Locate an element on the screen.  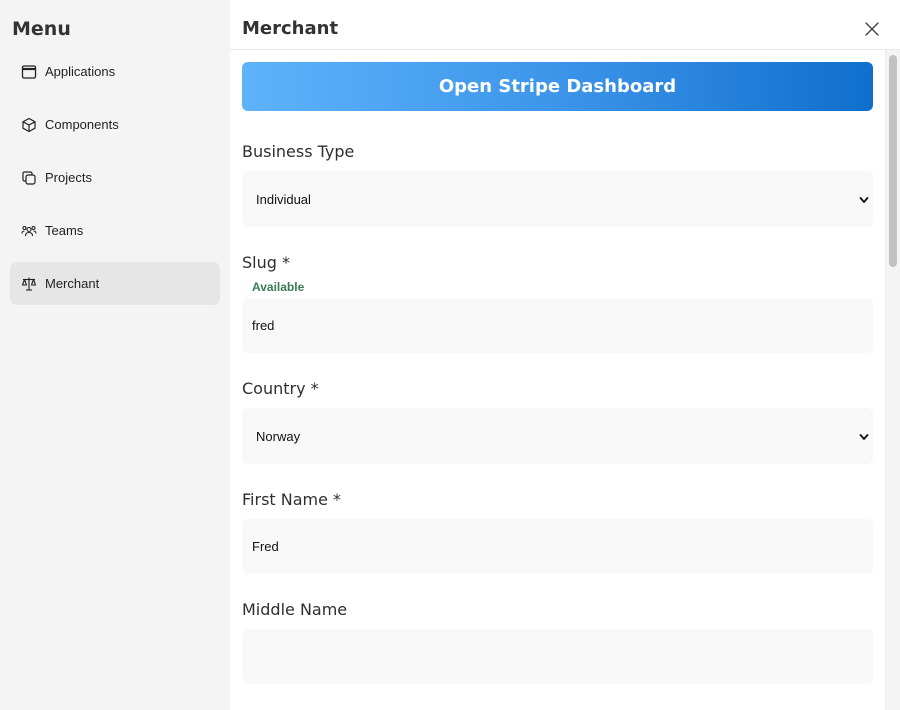
first-name-input: Fred is located at coordinates (557, 546).